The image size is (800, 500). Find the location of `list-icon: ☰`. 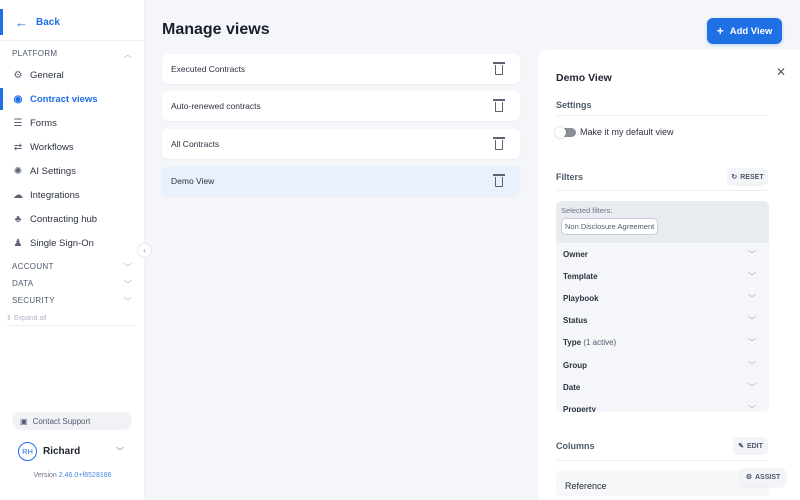

list-icon: ☰ is located at coordinates (18, 123).